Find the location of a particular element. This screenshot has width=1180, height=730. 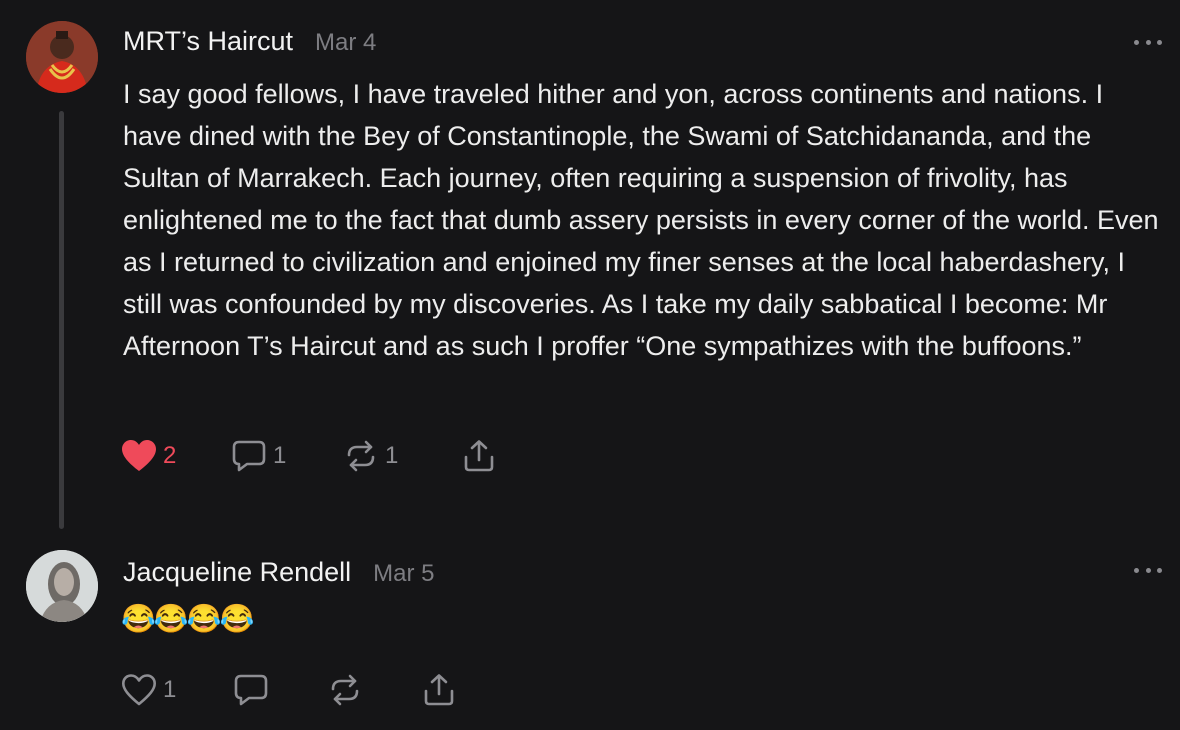

comment-header: Jacqueline Rendell Mar 5 is located at coordinates (279, 572).